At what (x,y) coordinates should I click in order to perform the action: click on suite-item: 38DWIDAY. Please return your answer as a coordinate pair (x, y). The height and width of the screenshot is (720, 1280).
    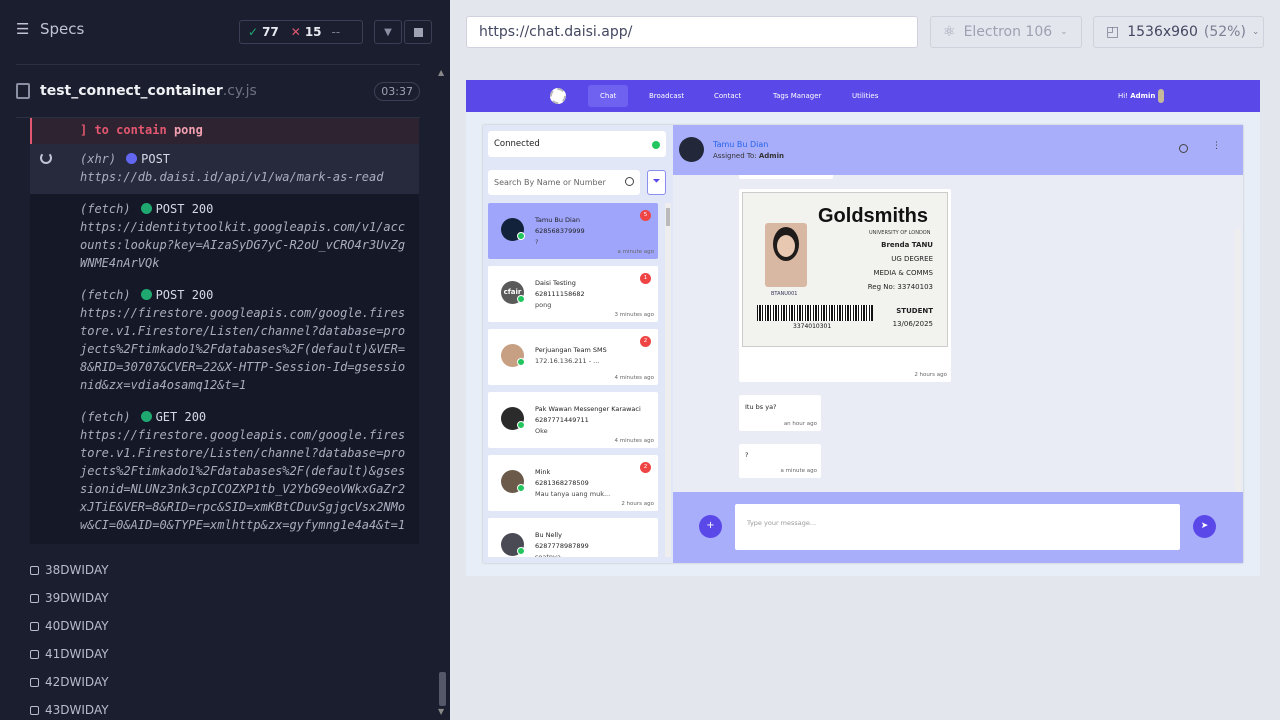
    Looking at the image, I should click on (69, 570).